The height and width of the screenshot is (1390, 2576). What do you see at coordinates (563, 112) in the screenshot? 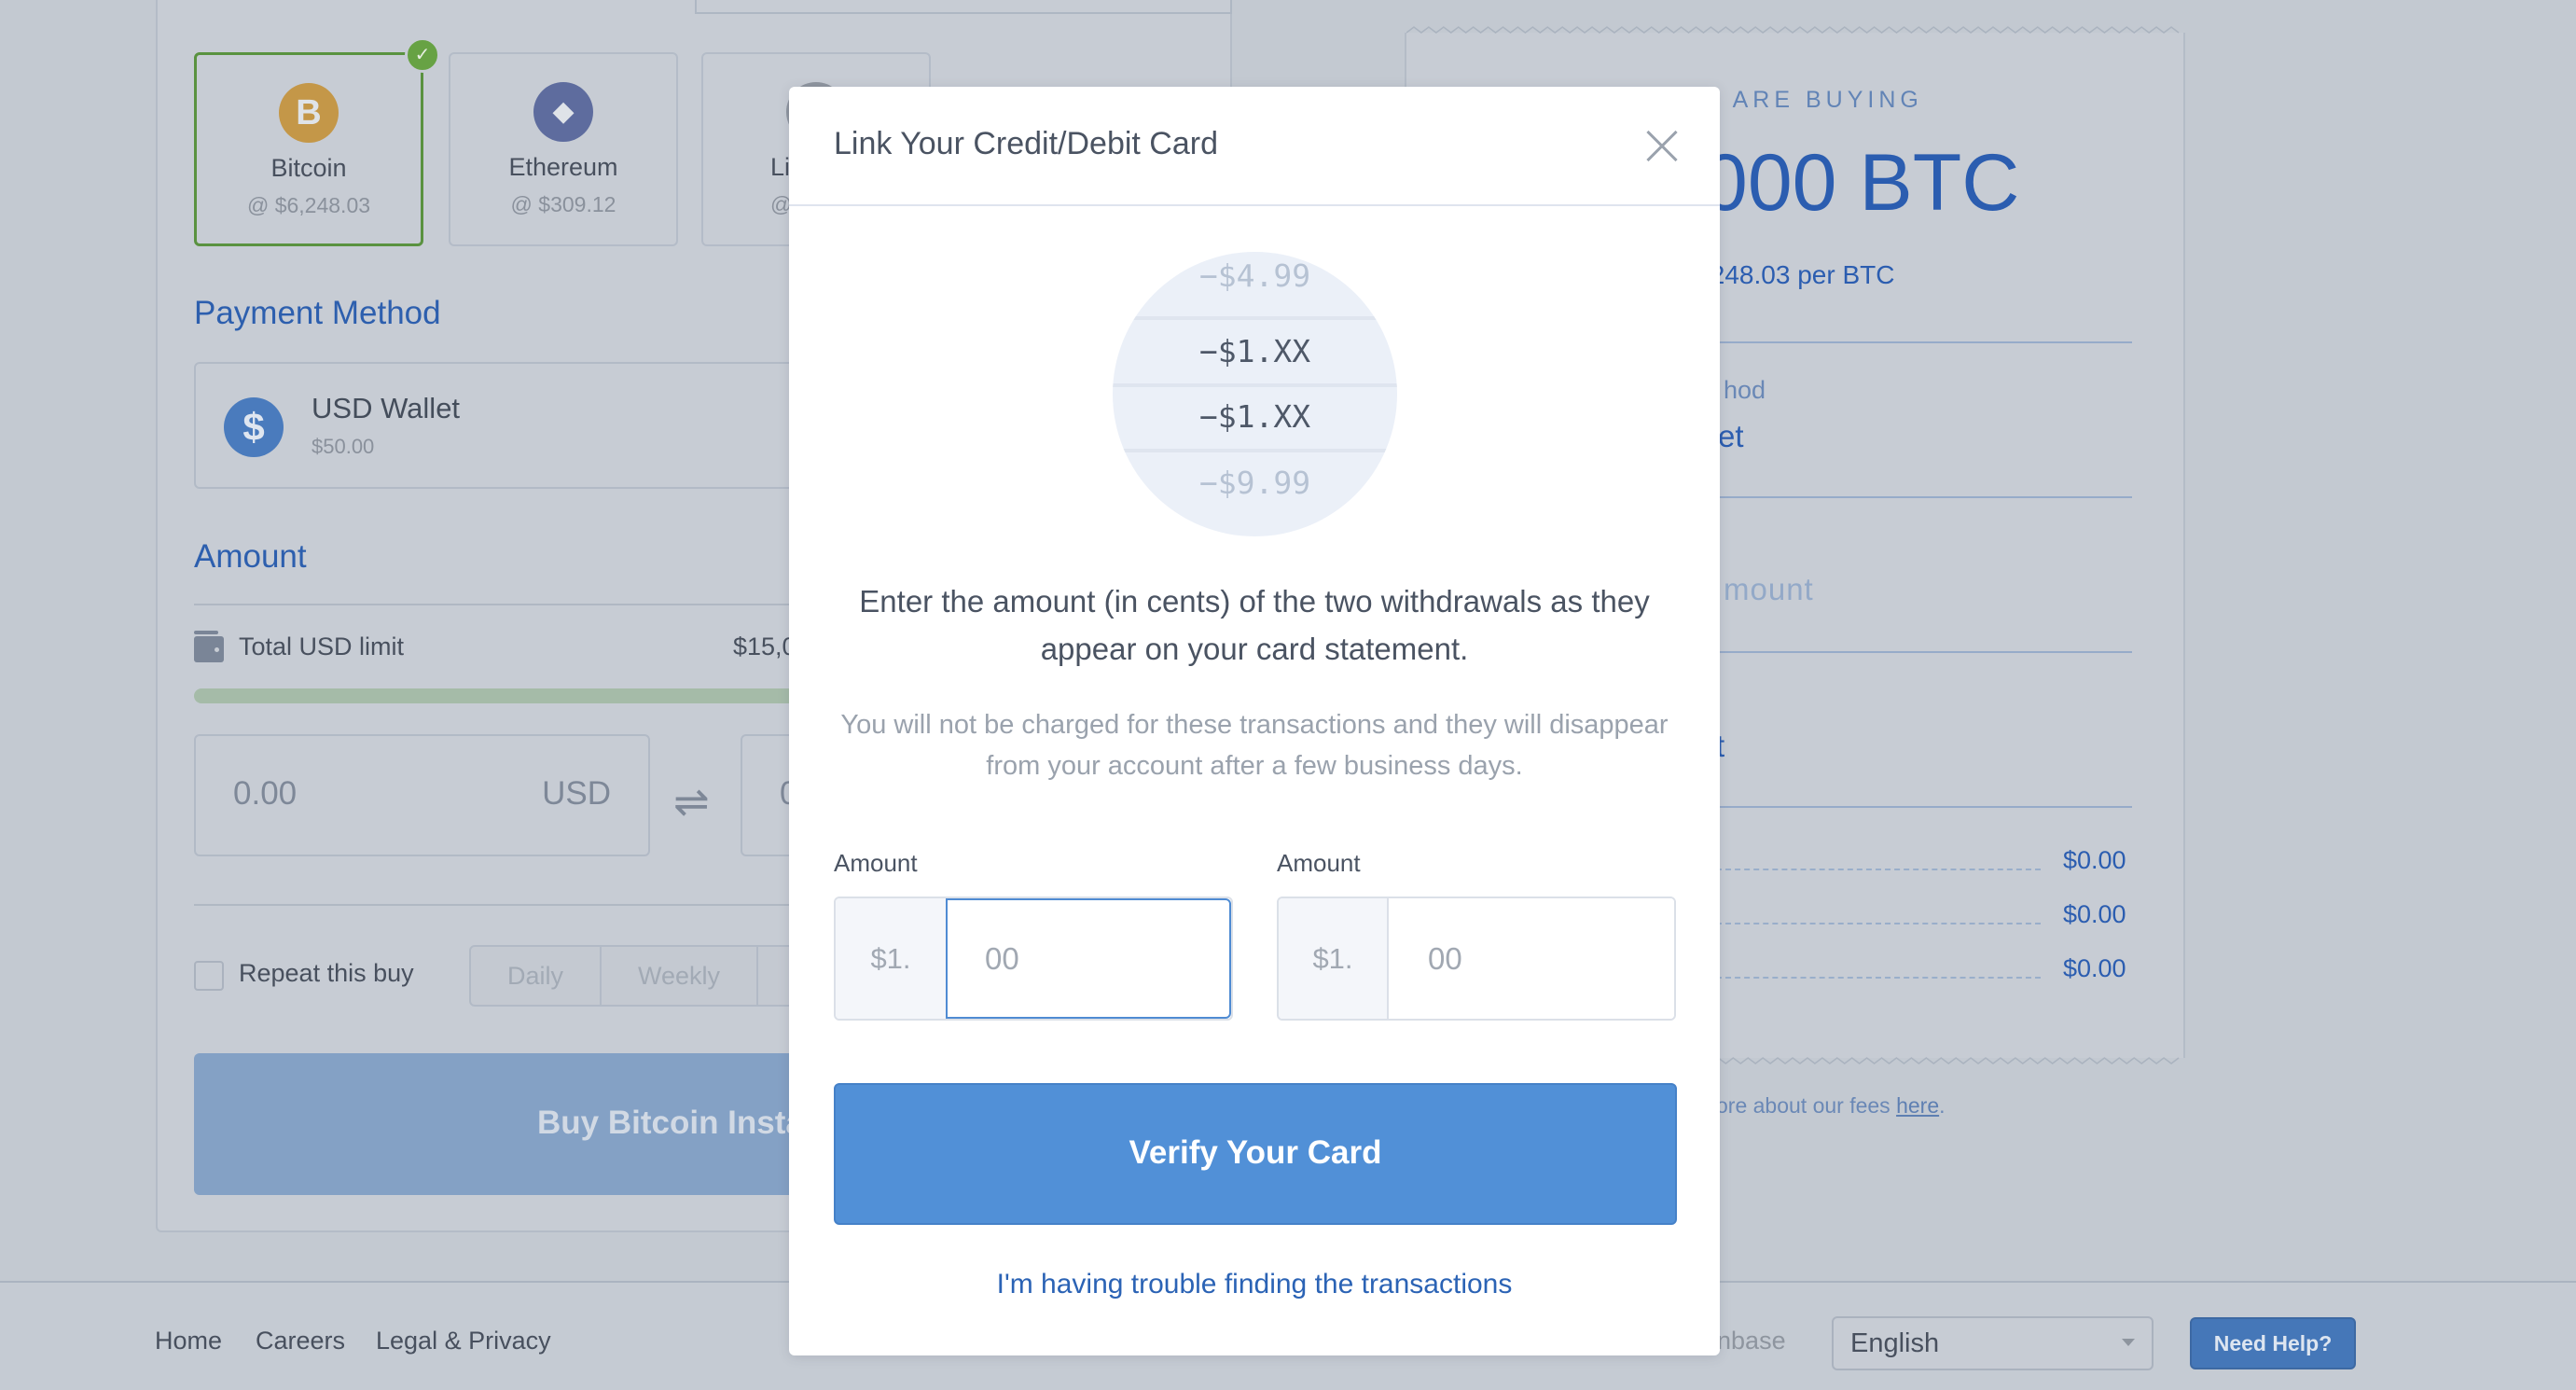
I see `ethereum-icon: ◆` at bounding box center [563, 112].